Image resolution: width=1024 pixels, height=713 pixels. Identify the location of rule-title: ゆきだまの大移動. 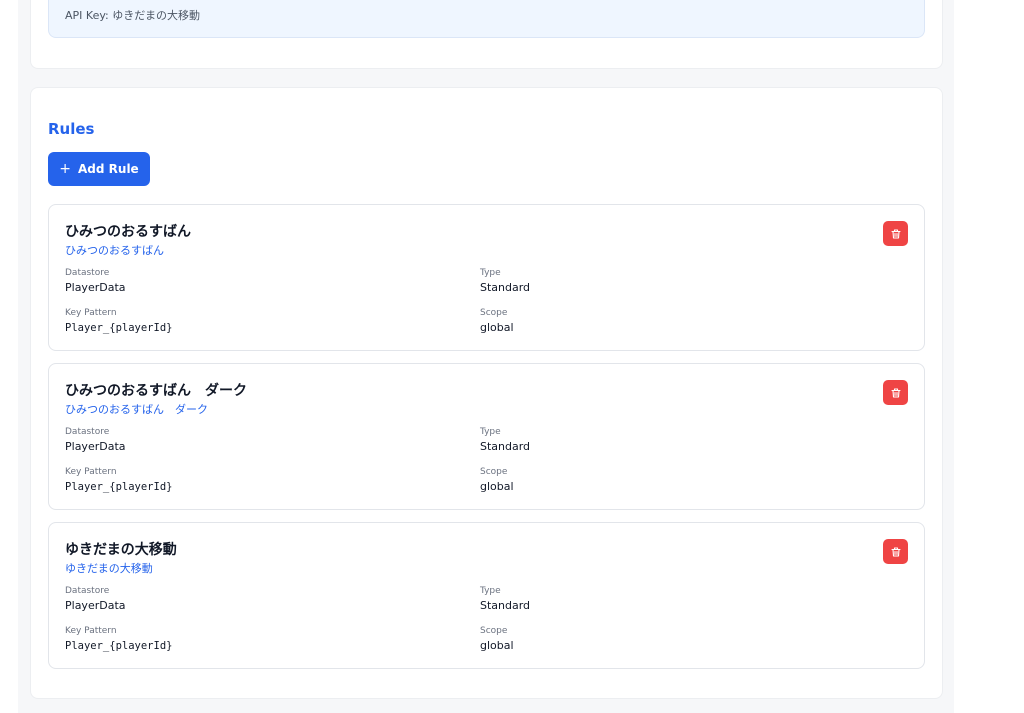
(121, 550).